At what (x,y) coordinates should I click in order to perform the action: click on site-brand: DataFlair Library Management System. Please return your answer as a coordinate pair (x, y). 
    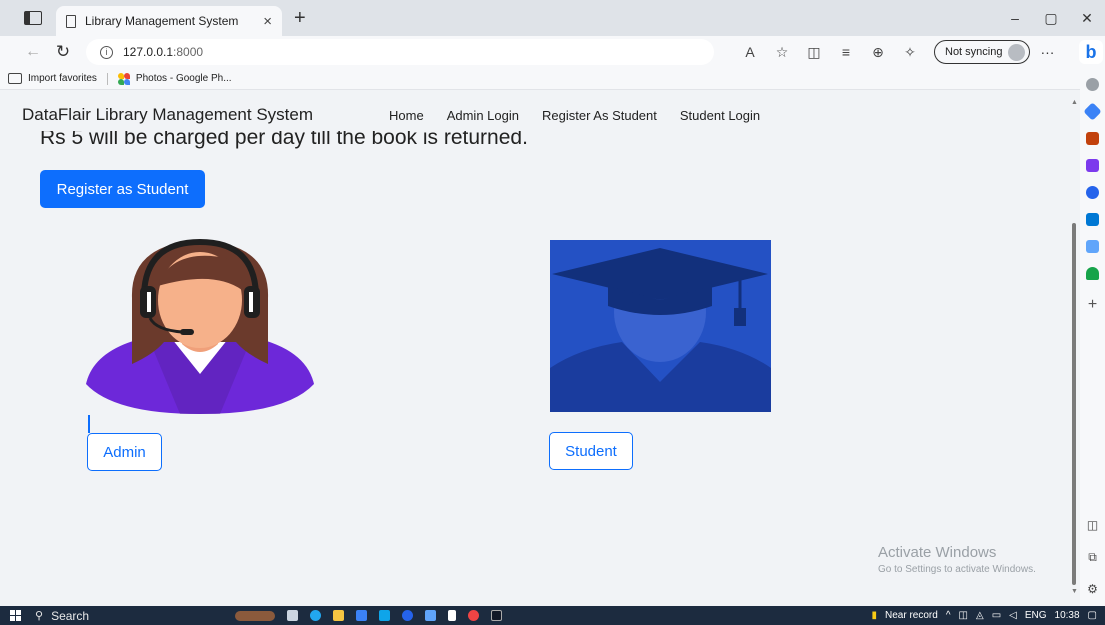
    Looking at the image, I should click on (167, 115).